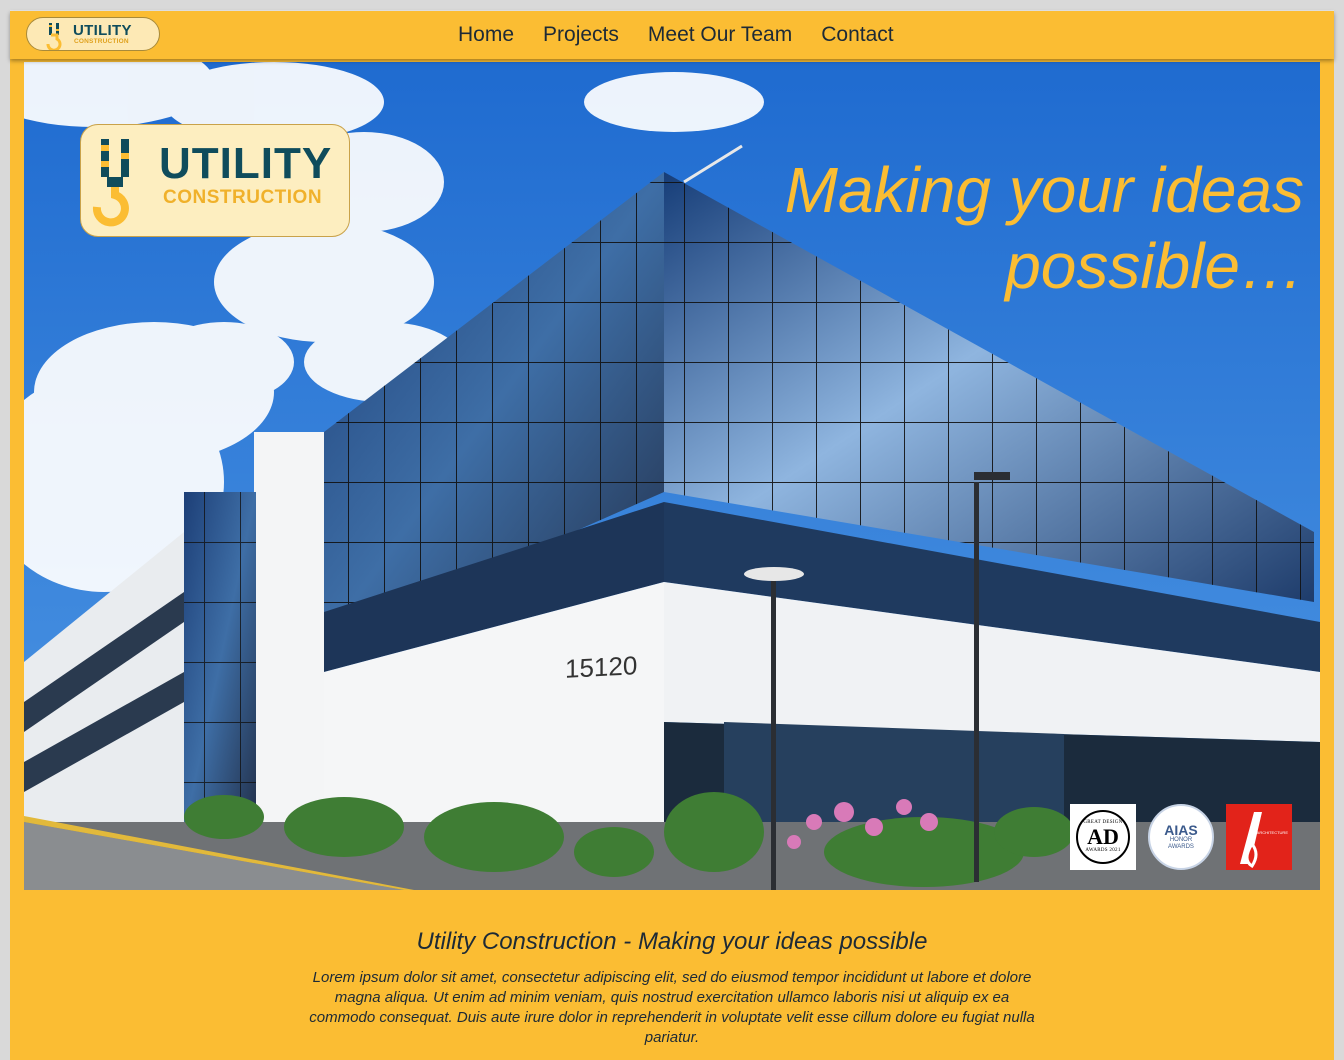  I want to click on nav-link-meet-our-team: Meet Our Team, so click(720, 35).